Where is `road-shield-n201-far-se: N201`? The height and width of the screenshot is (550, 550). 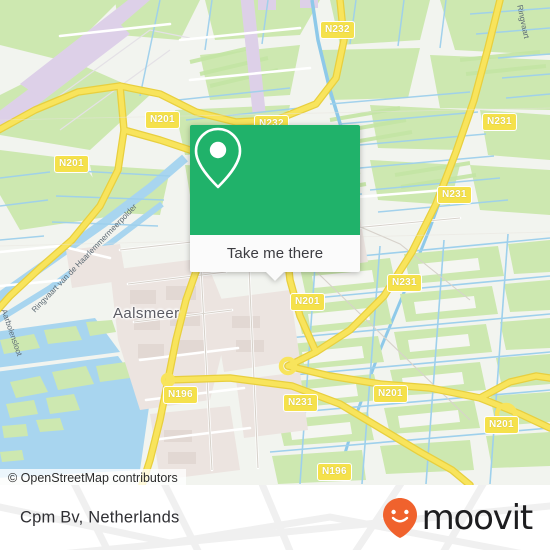
road-shield-n201-far-se: N201 is located at coordinates (501, 425).